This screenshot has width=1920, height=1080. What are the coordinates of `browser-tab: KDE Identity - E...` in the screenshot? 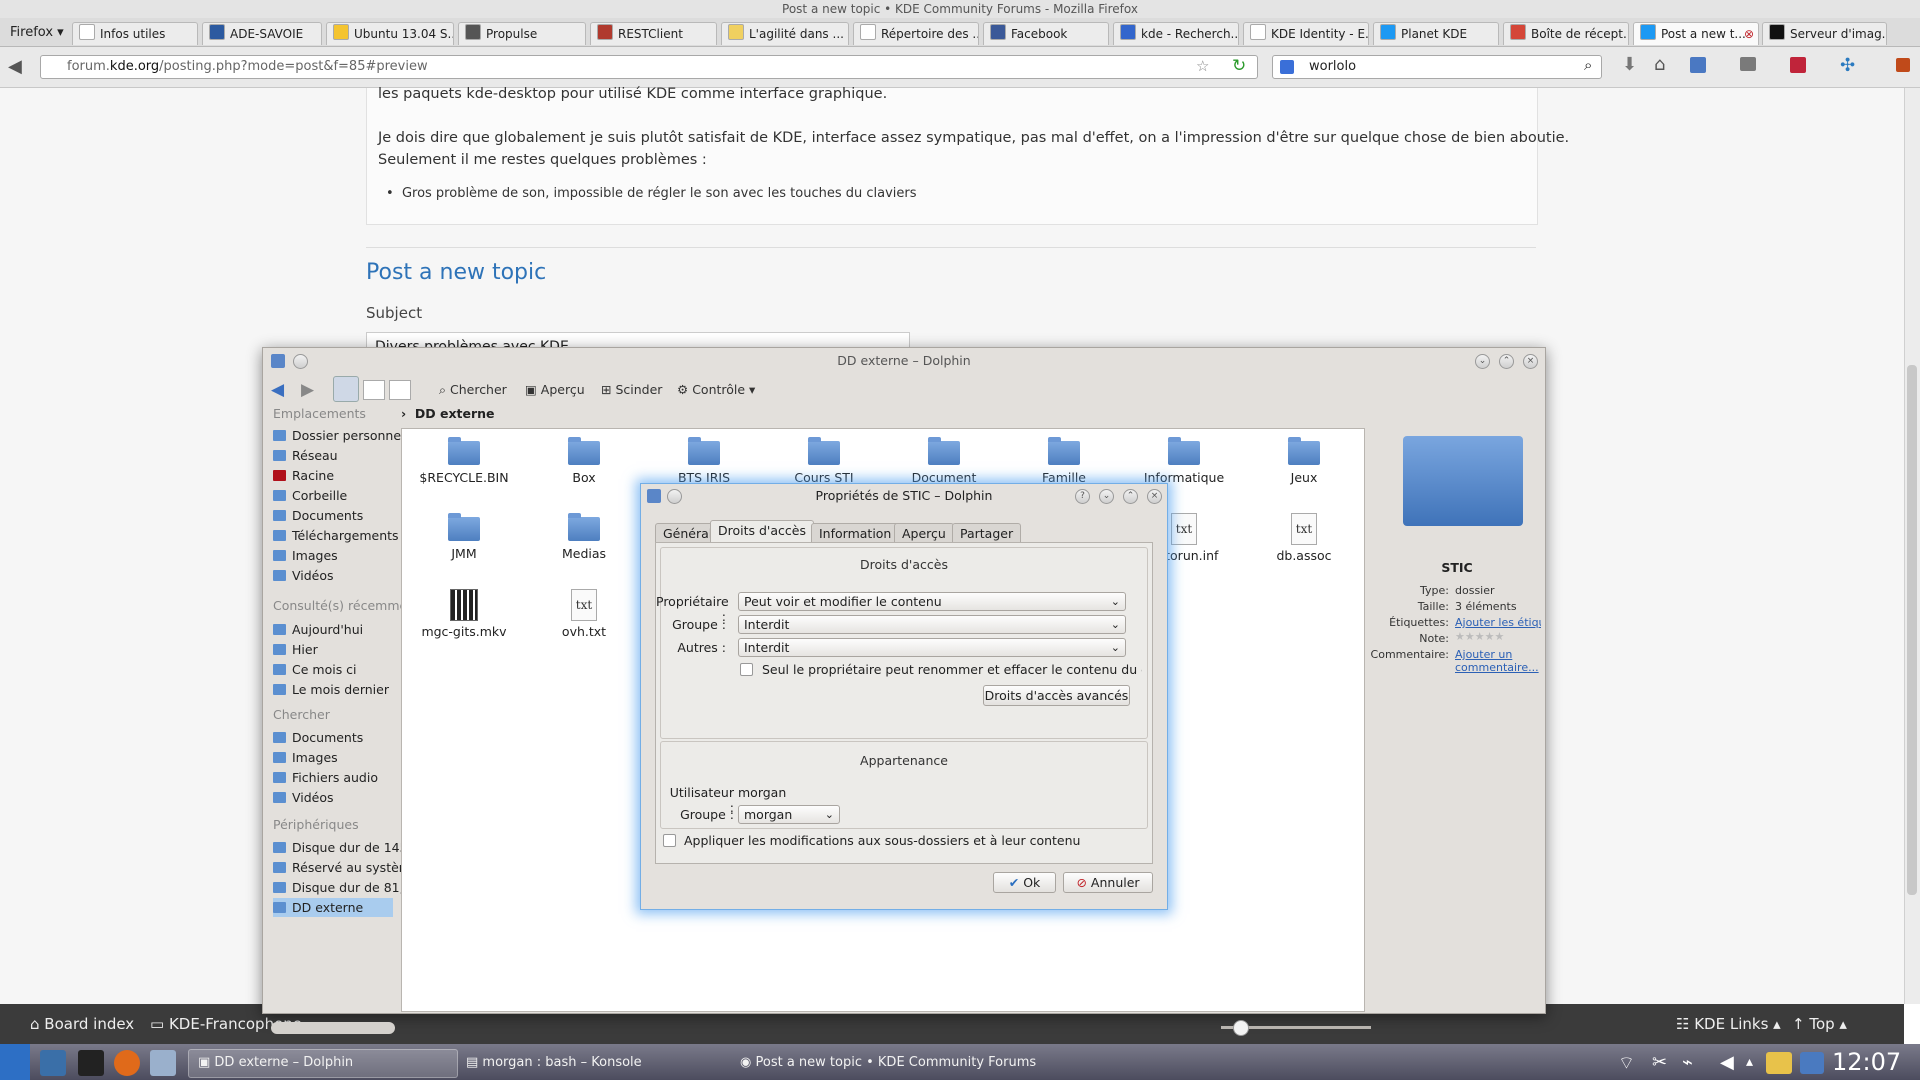 It's located at (1306, 33).